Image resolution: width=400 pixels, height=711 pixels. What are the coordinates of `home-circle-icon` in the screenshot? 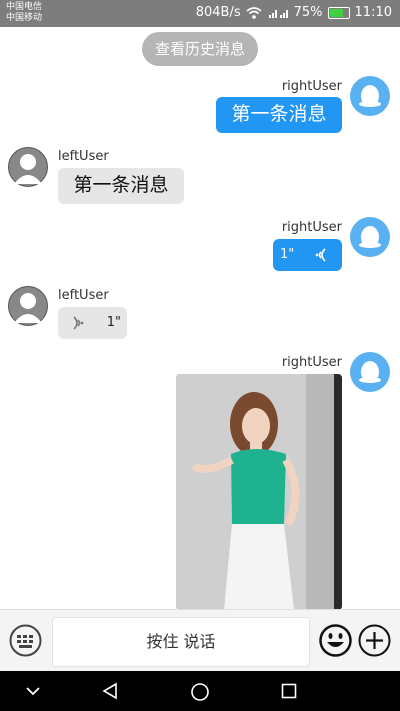 It's located at (200, 692).